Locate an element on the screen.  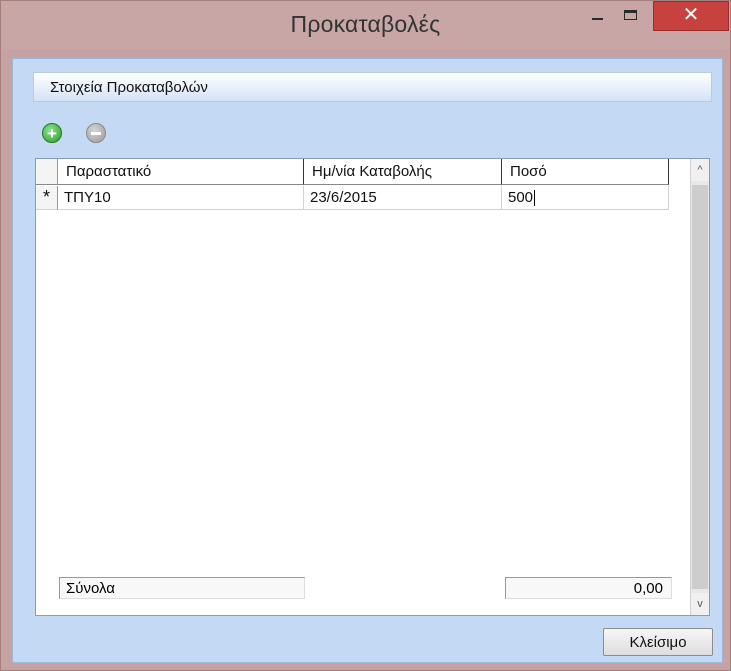
minus-glyph is located at coordinates (96, 133).